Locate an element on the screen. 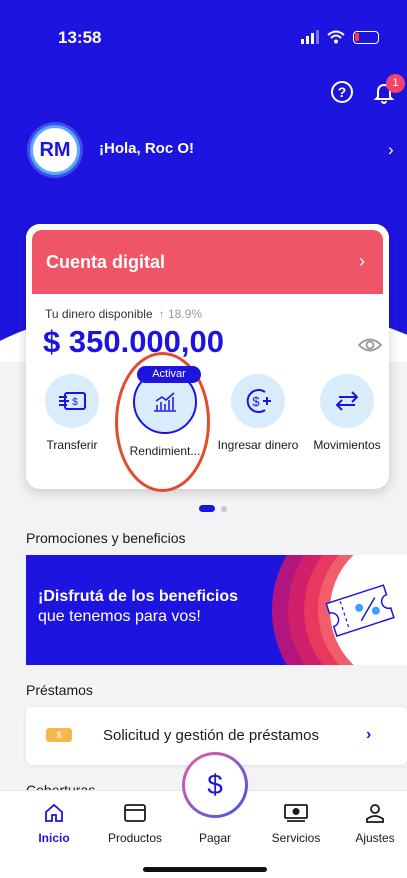 This screenshot has height=878, width=407. balance-amount: $ 350.000,00 is located at coordinates (134, 341).